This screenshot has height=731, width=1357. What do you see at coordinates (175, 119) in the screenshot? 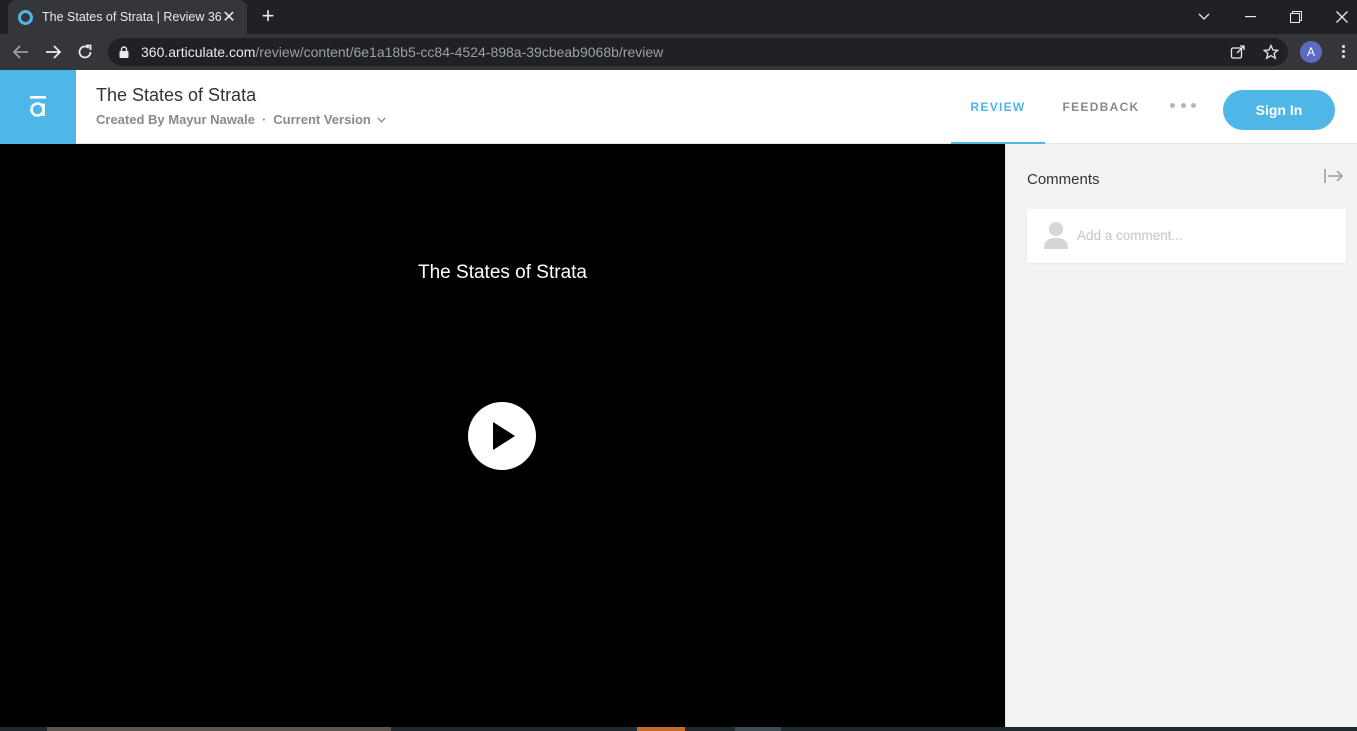
I see `created-by: Created By Mayur Nawale` at bounding box center [175, 119].